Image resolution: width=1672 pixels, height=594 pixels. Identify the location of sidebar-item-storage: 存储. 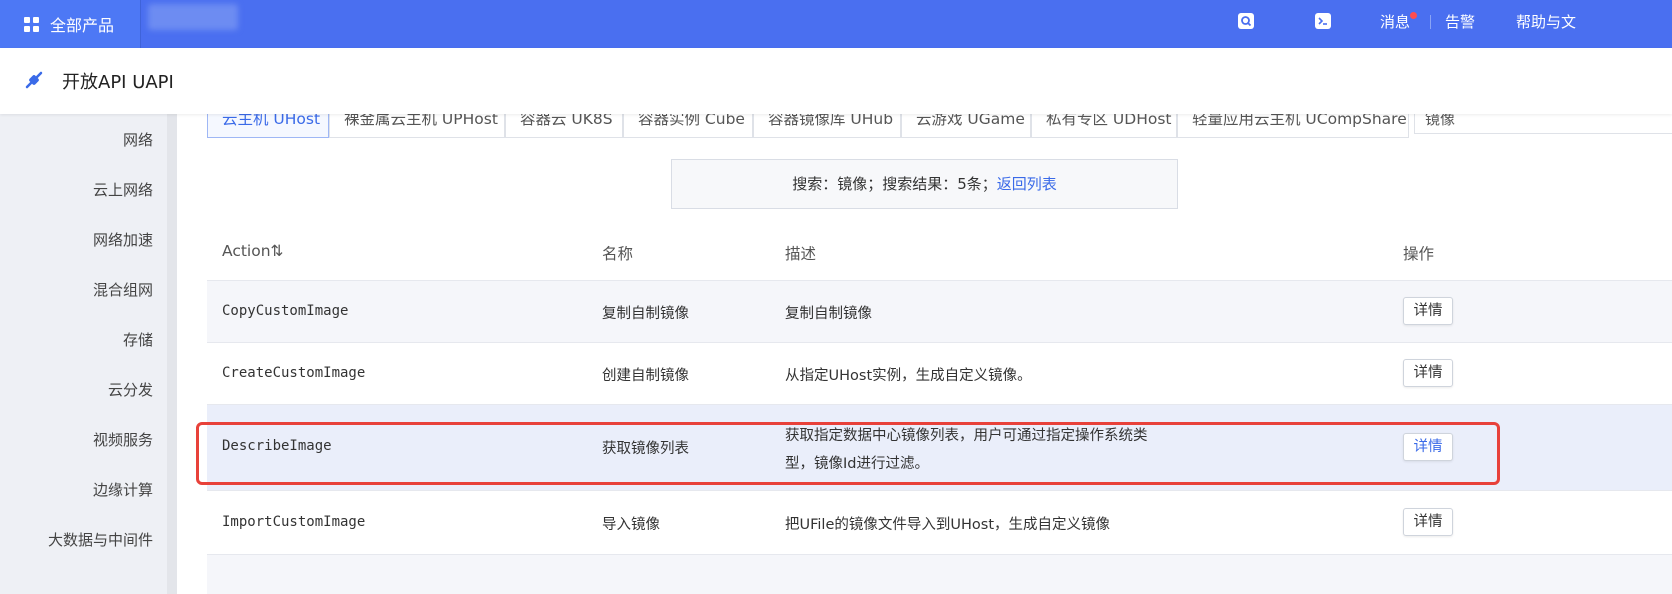
(138, 339).